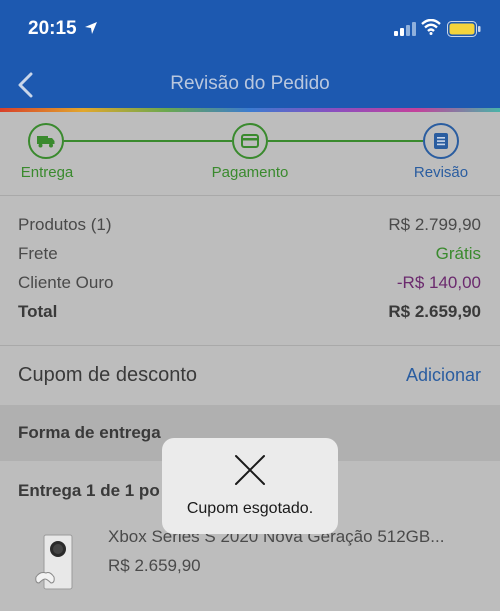 This screenshot has width=500, height=611. I want to click on step-label-payment: Pagamento, so click(250, 172).